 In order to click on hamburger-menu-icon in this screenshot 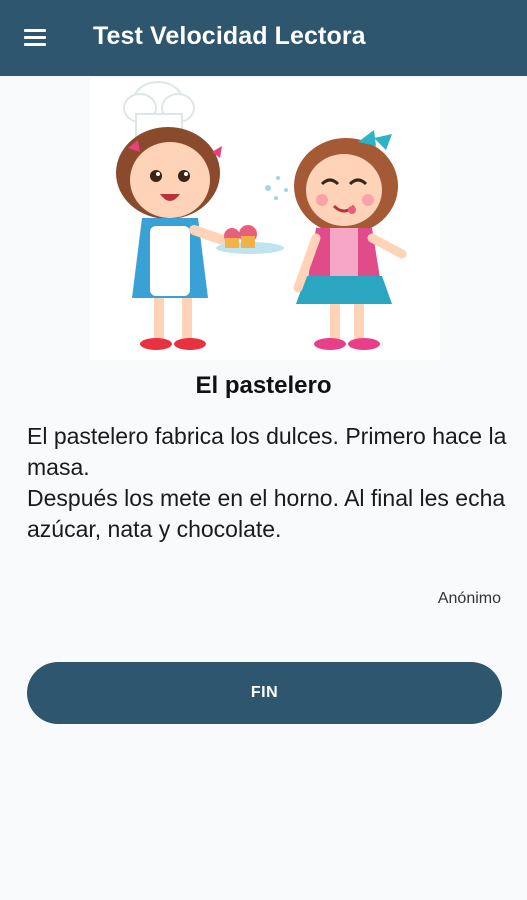, I will do `click(36, 38)`.